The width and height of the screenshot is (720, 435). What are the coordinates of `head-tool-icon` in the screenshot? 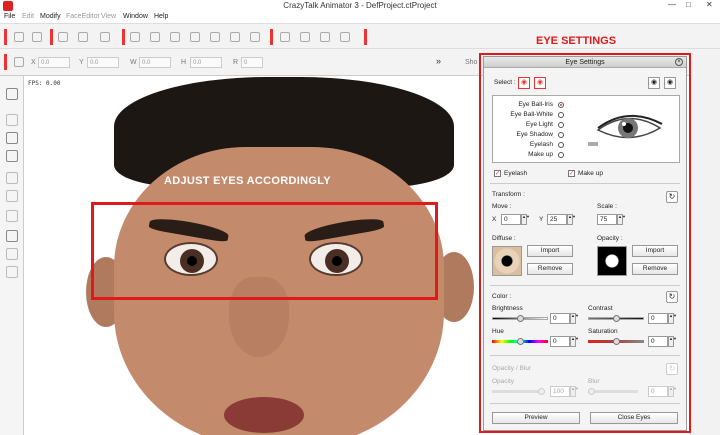 It's located at (175, 37).